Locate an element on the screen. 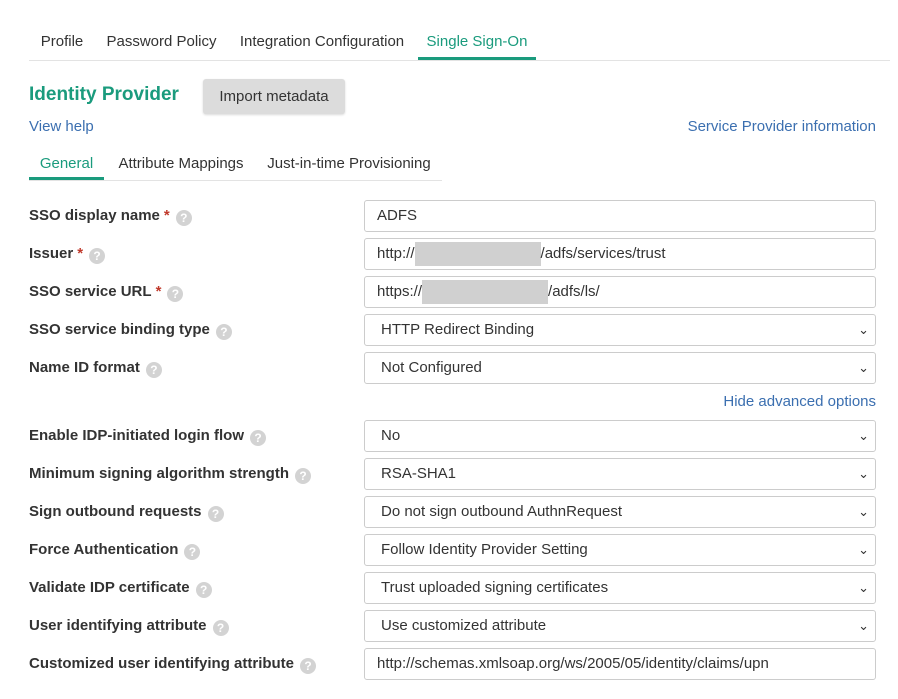  tab-password-policy: Password Policy is located at coordinates (161, 41).